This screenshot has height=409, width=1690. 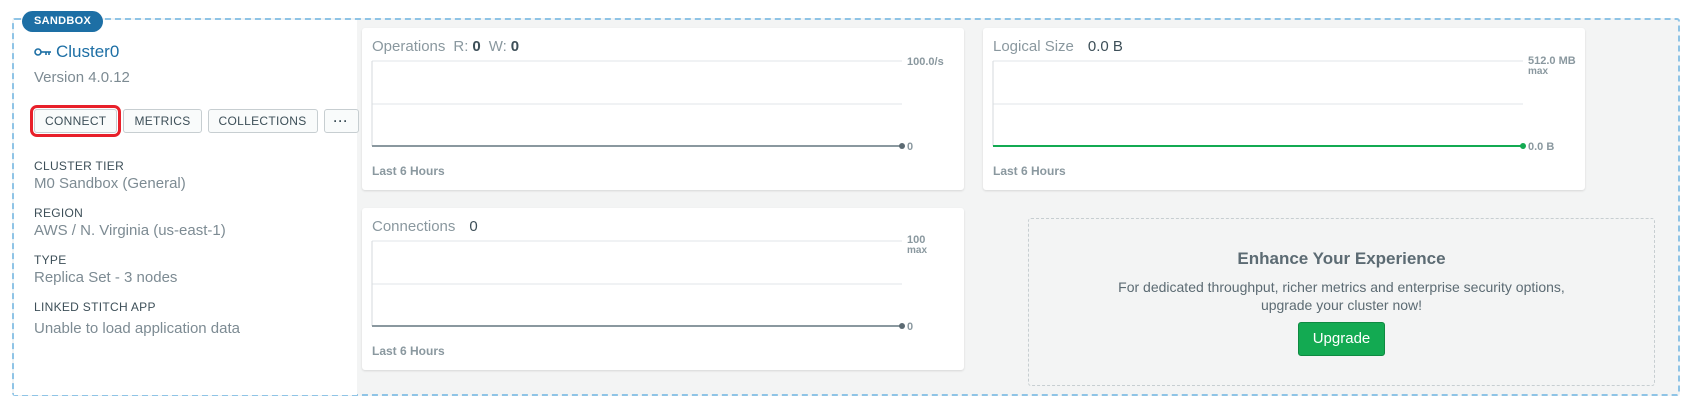 I want to click on operations-timeframe: Last 6 Hours, so click(x=408, y=171).